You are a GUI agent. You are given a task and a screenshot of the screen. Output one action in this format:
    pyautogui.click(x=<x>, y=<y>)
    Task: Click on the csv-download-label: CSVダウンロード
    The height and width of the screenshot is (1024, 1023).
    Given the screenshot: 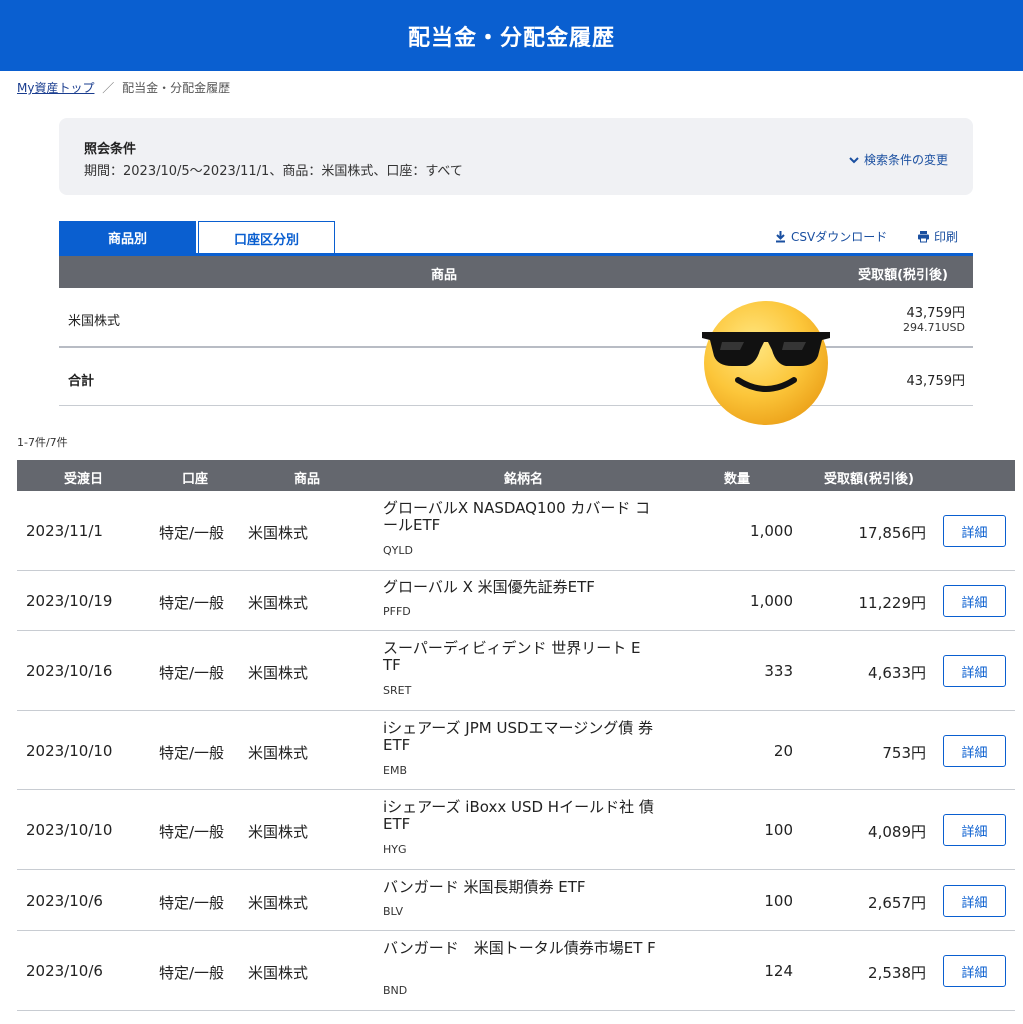 What is the action you would take?
    pyautogui.click(x=839, y=237)
    